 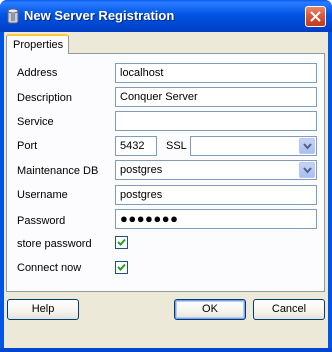 I want to click on close-icon, so click(x=315, y=16).